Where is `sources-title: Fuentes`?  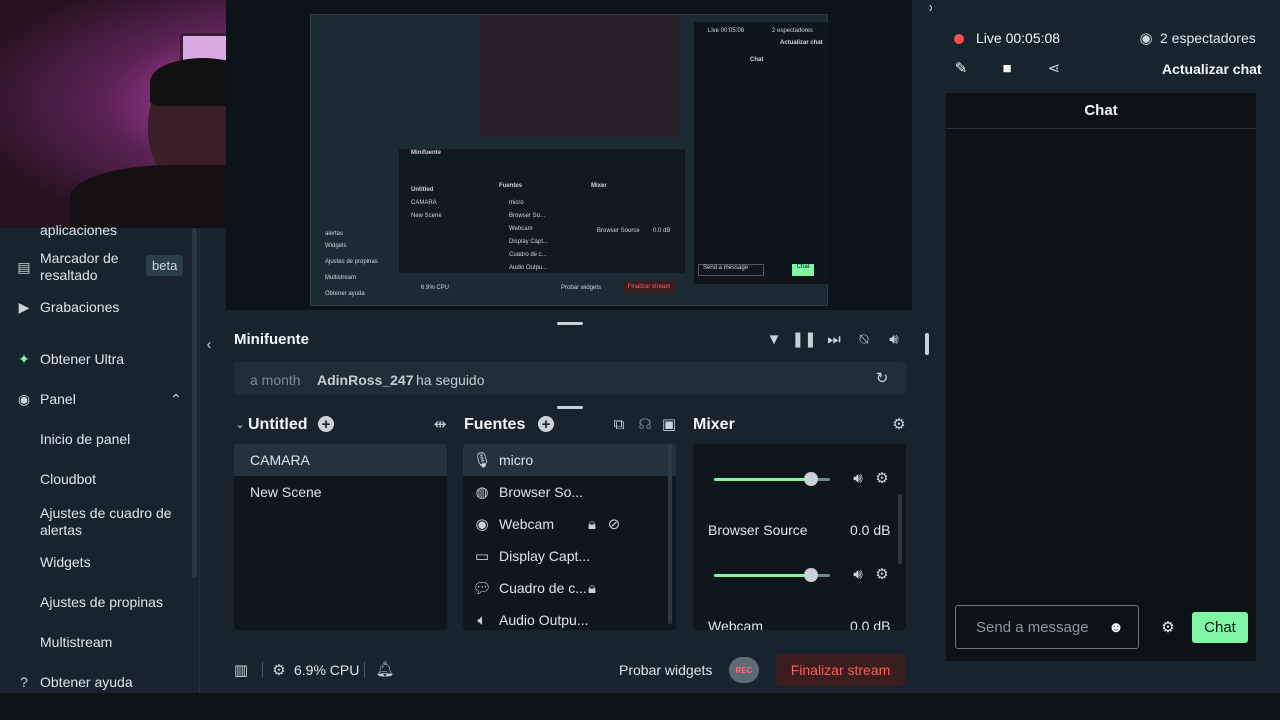
sources-title: Fuentes is located at coordinates (495, 424).